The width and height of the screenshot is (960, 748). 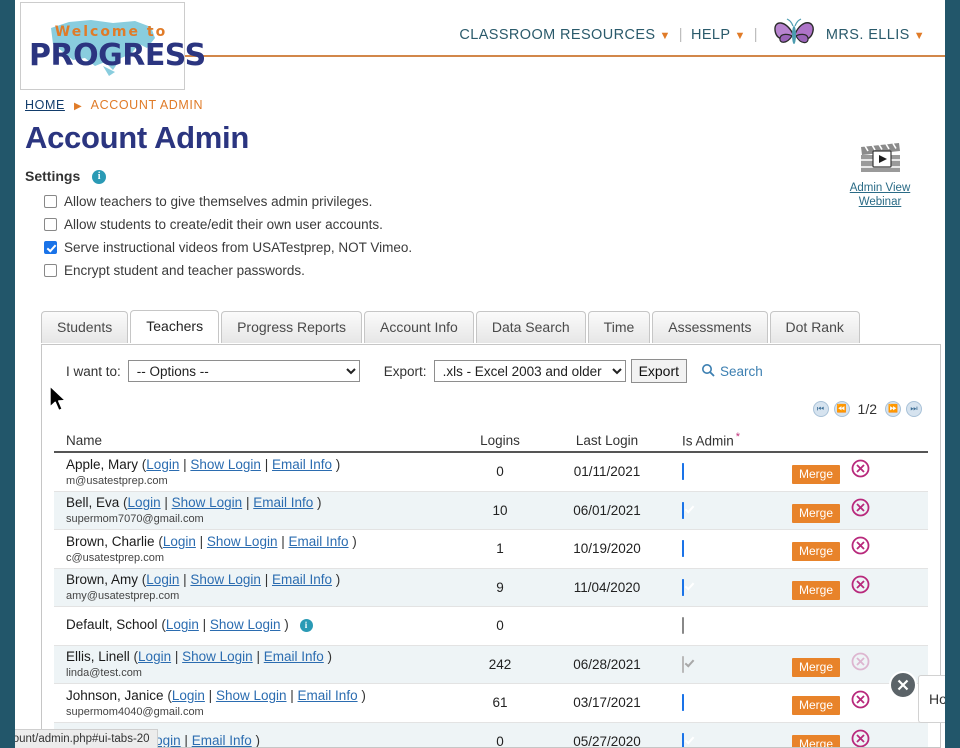 What do you see at coordinates (147, 105) in the screenshot?
I see `breadcrumb-current: ACCOUNT ADMIN` at bounding box center [147, 105].